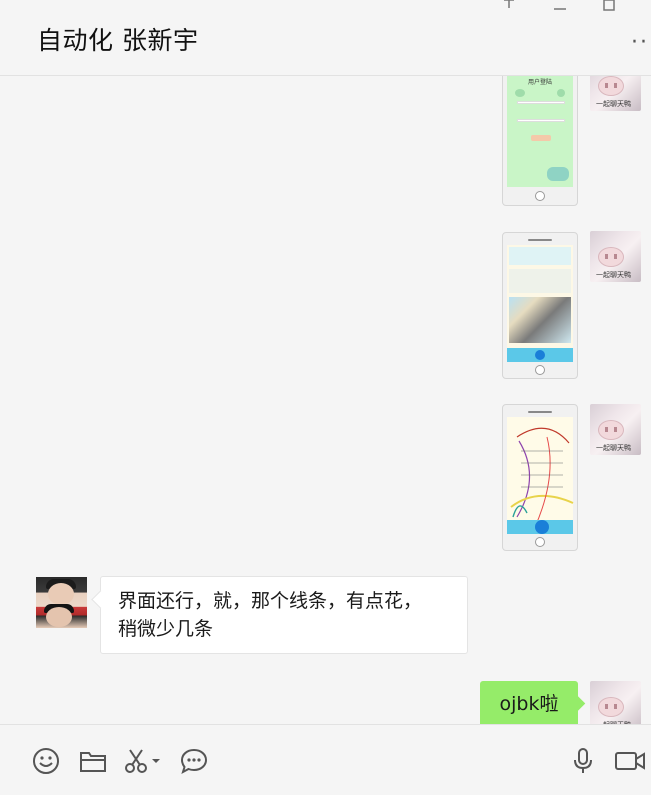 This screenshot has width=651, height=795. I want to click on emoji-icon, so click(47, 762).